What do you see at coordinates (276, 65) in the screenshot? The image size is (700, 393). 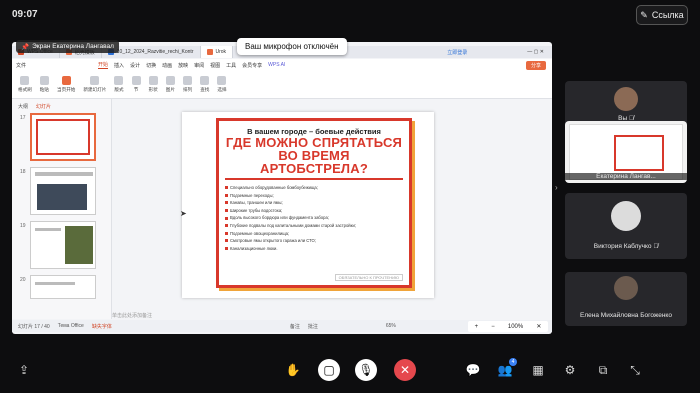 I see `menu-wps-ai: WPS AI` at bounding box center [276, 65].